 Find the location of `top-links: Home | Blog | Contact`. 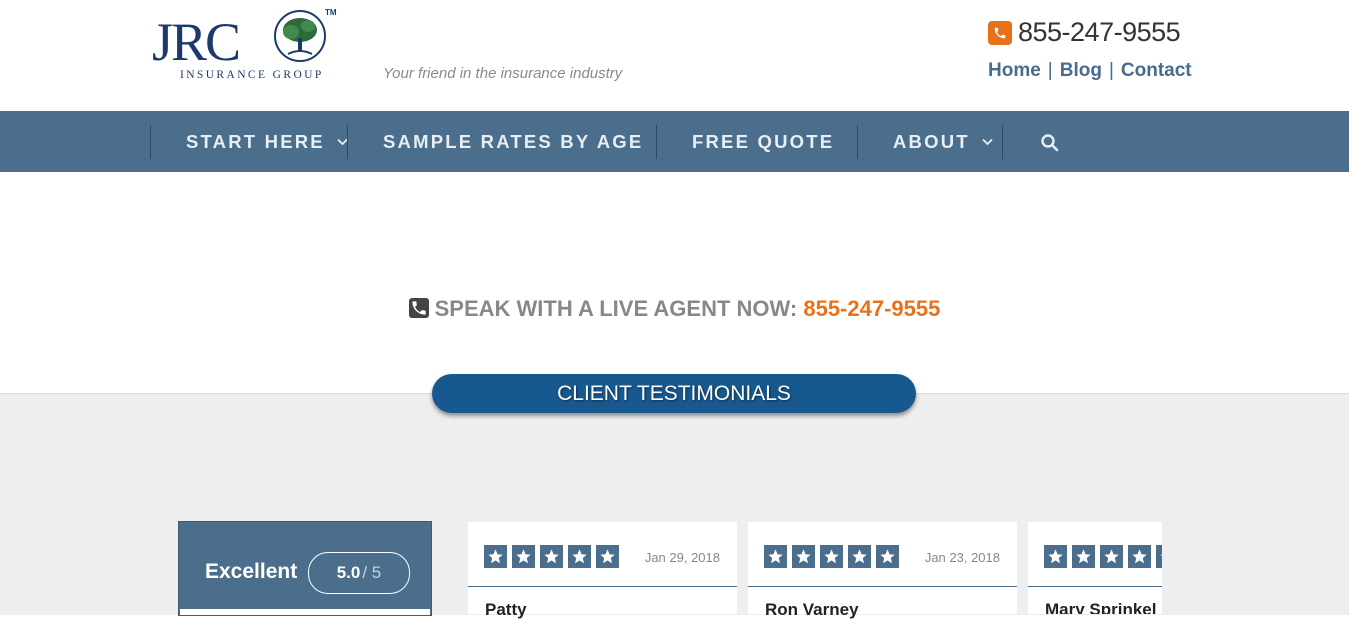

top-links: Home | Blog | Contact is located at coordinates (1090, 70).